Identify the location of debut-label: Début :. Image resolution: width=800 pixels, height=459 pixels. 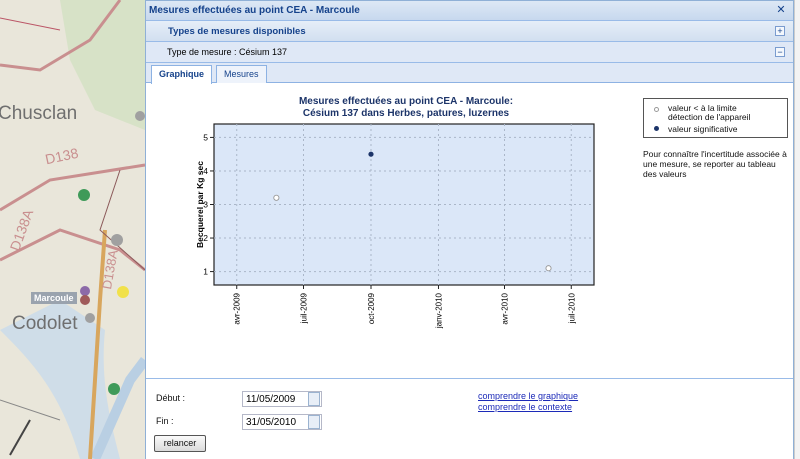
(171, 398).